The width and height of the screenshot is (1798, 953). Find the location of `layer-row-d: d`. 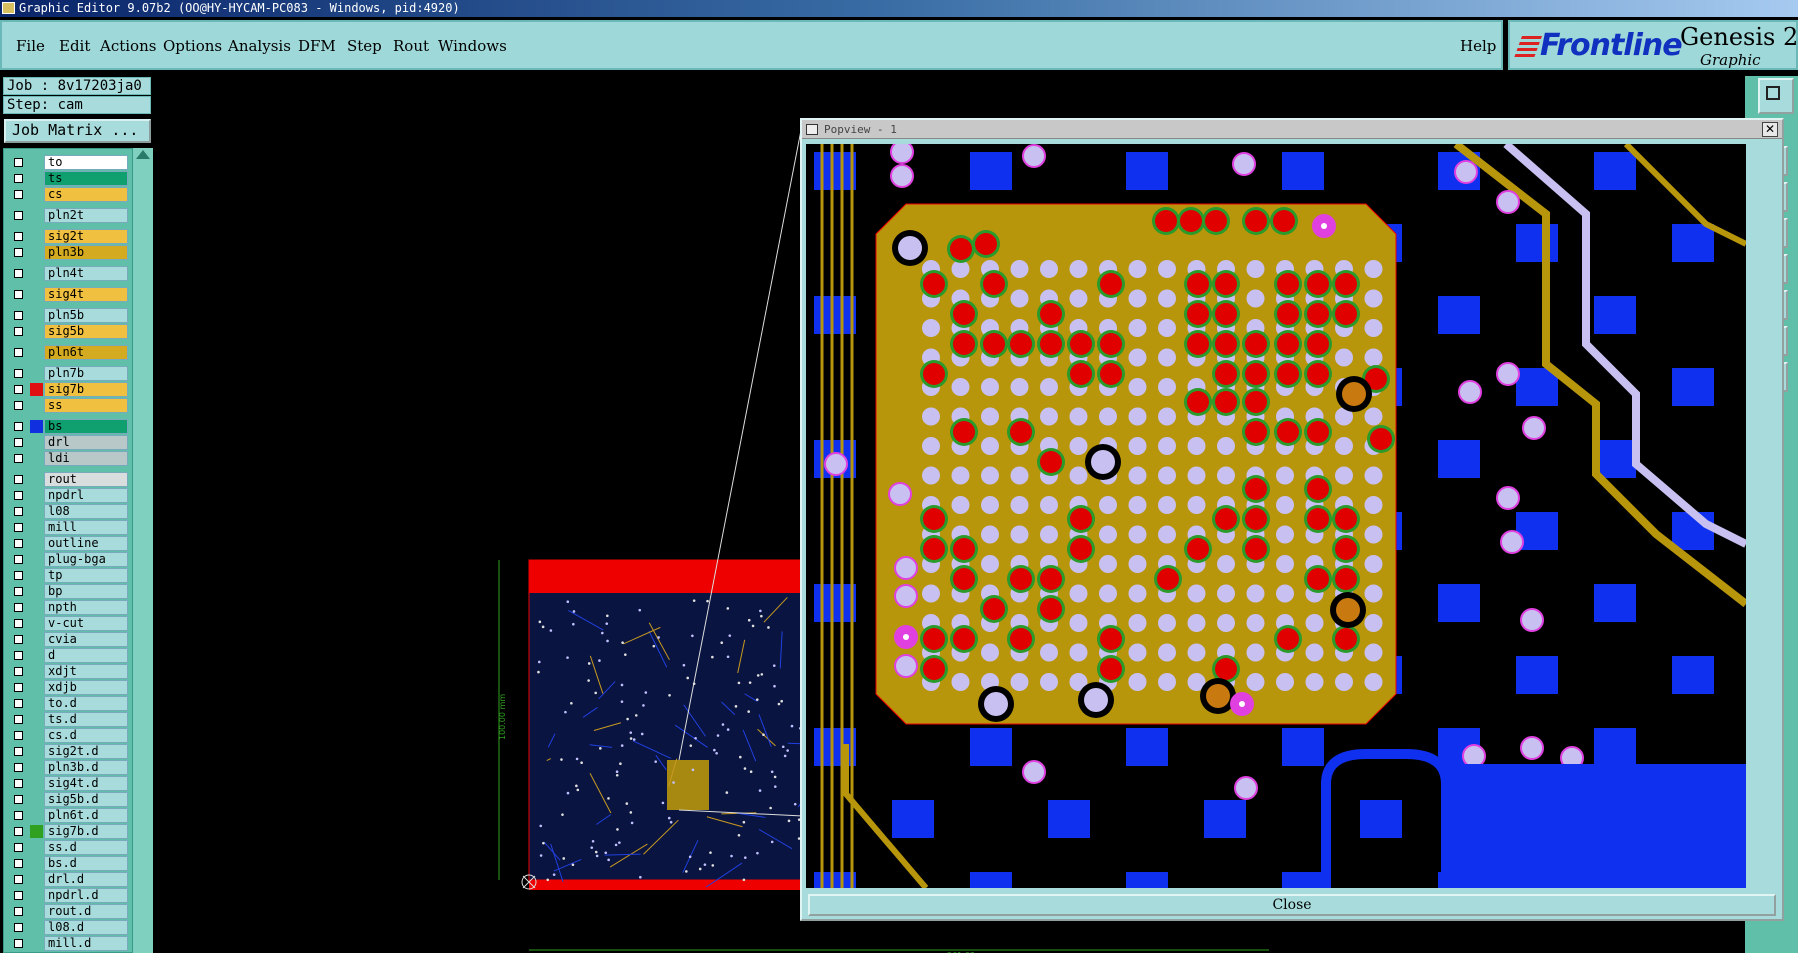

layer-row-d: d is located at coordinates (68, 655).